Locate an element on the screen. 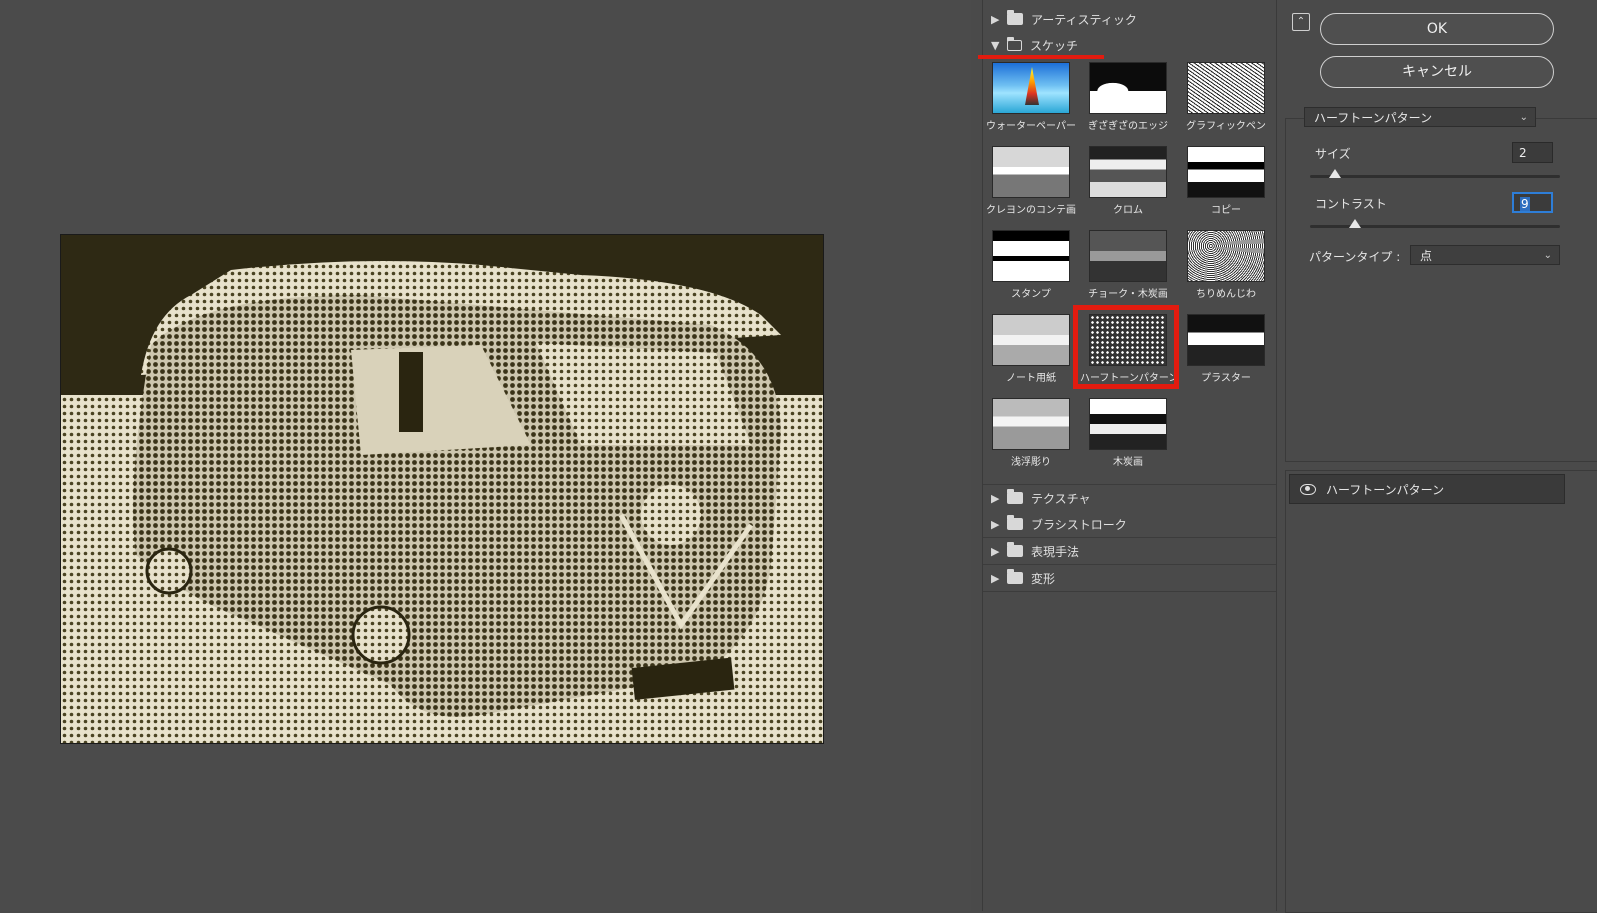 This screenshot has width=1597, height=913. filter-thumbnail: ちりめんじわ is located at coordinates (1226, 265).